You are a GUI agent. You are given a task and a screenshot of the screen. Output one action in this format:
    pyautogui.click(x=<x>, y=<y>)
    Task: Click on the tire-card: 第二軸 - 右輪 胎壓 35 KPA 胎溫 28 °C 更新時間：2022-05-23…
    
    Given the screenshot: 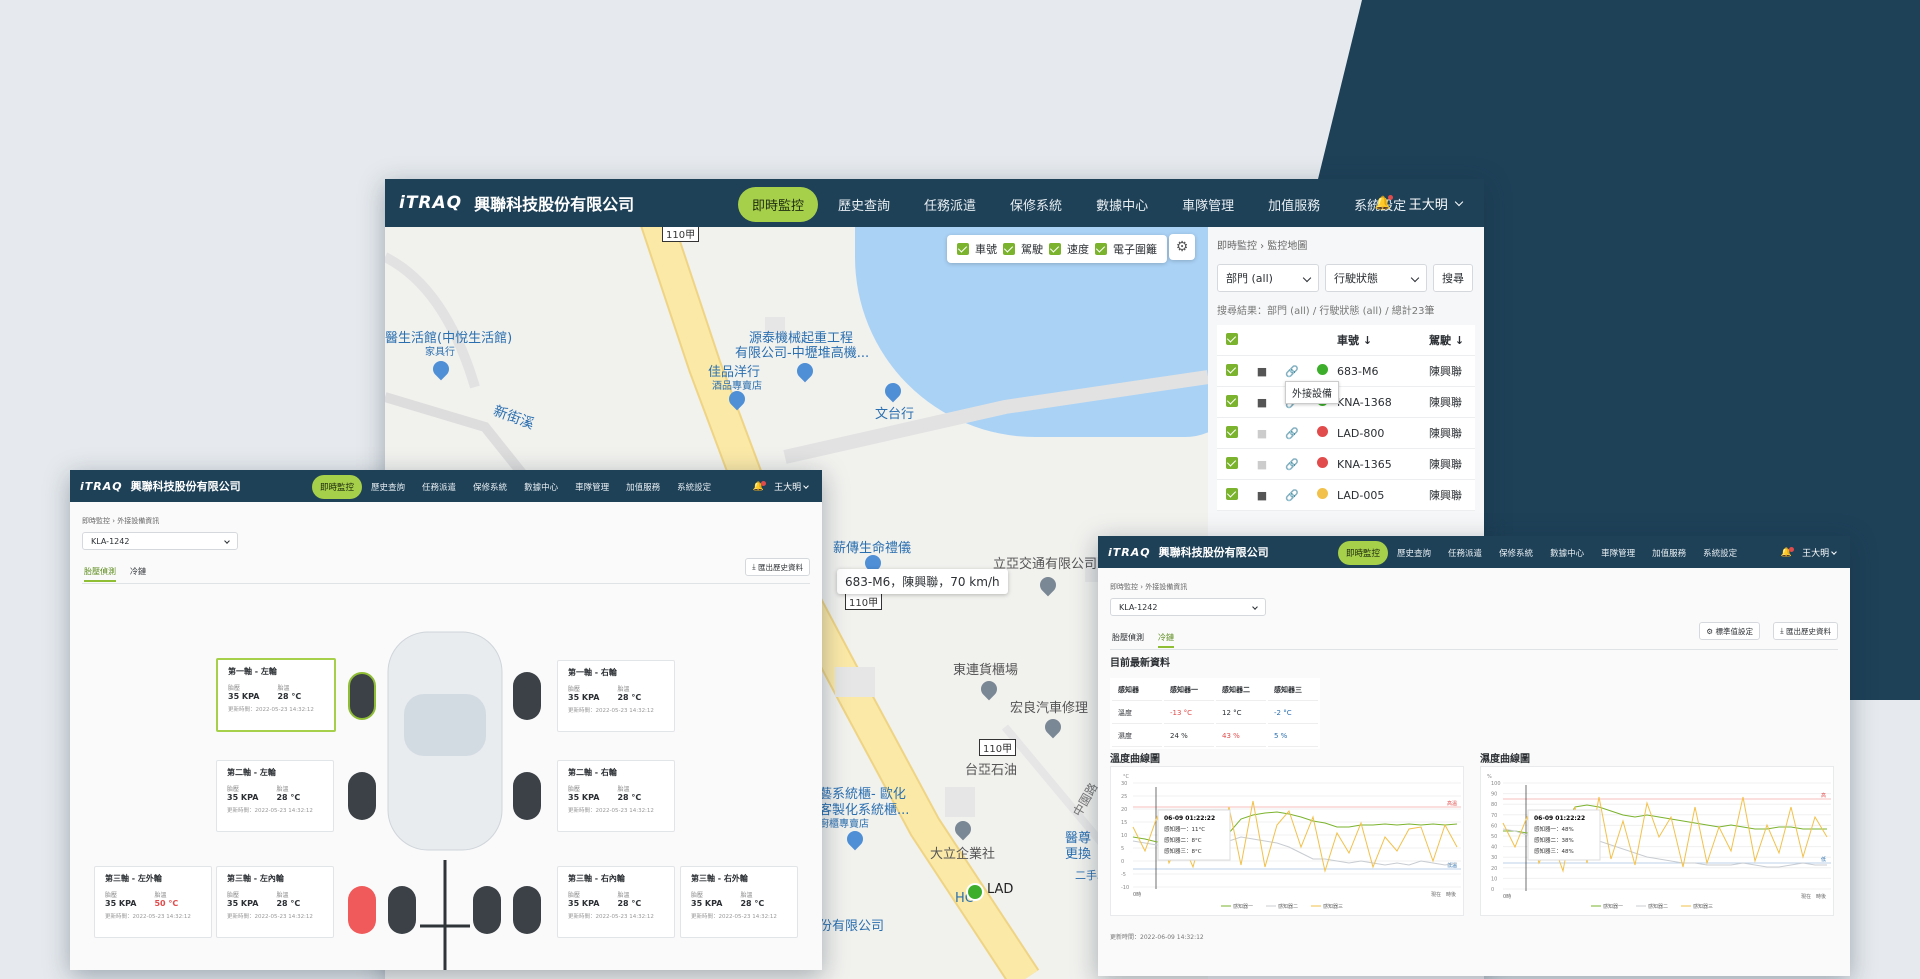 What is the action you would take?
    pyautogui.click(x=616, y=796)
    